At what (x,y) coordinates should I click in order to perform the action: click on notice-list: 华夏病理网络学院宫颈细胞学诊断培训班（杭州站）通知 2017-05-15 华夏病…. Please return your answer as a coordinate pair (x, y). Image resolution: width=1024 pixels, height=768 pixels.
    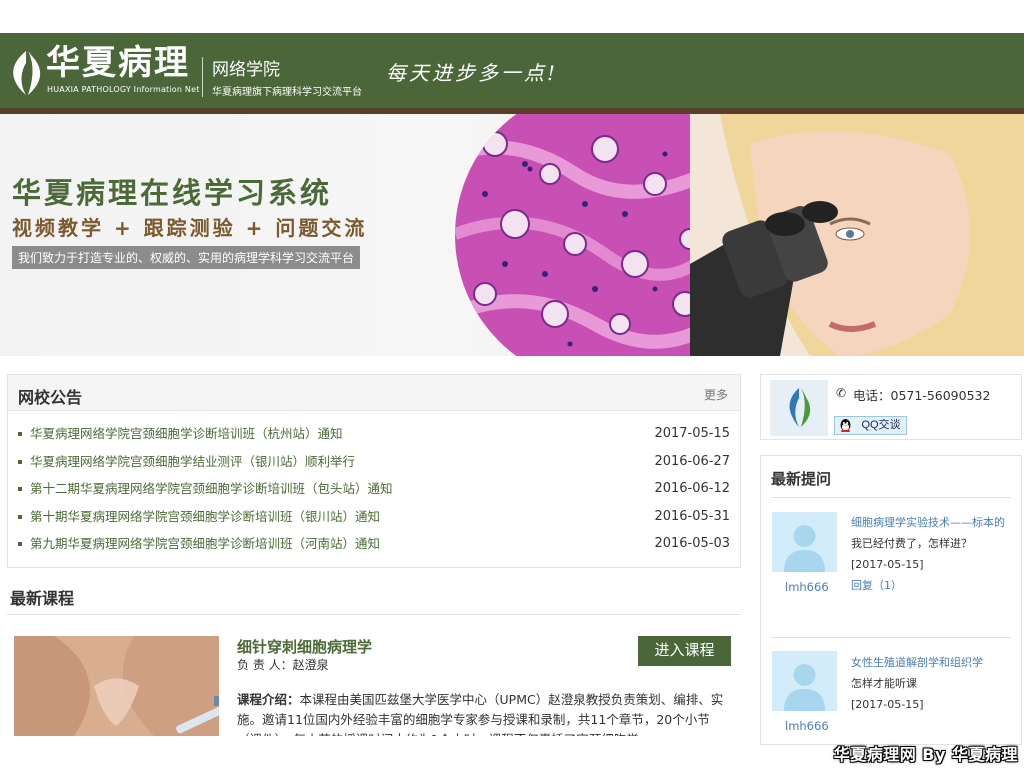
    Looking at the image, I should click on (374, 487).